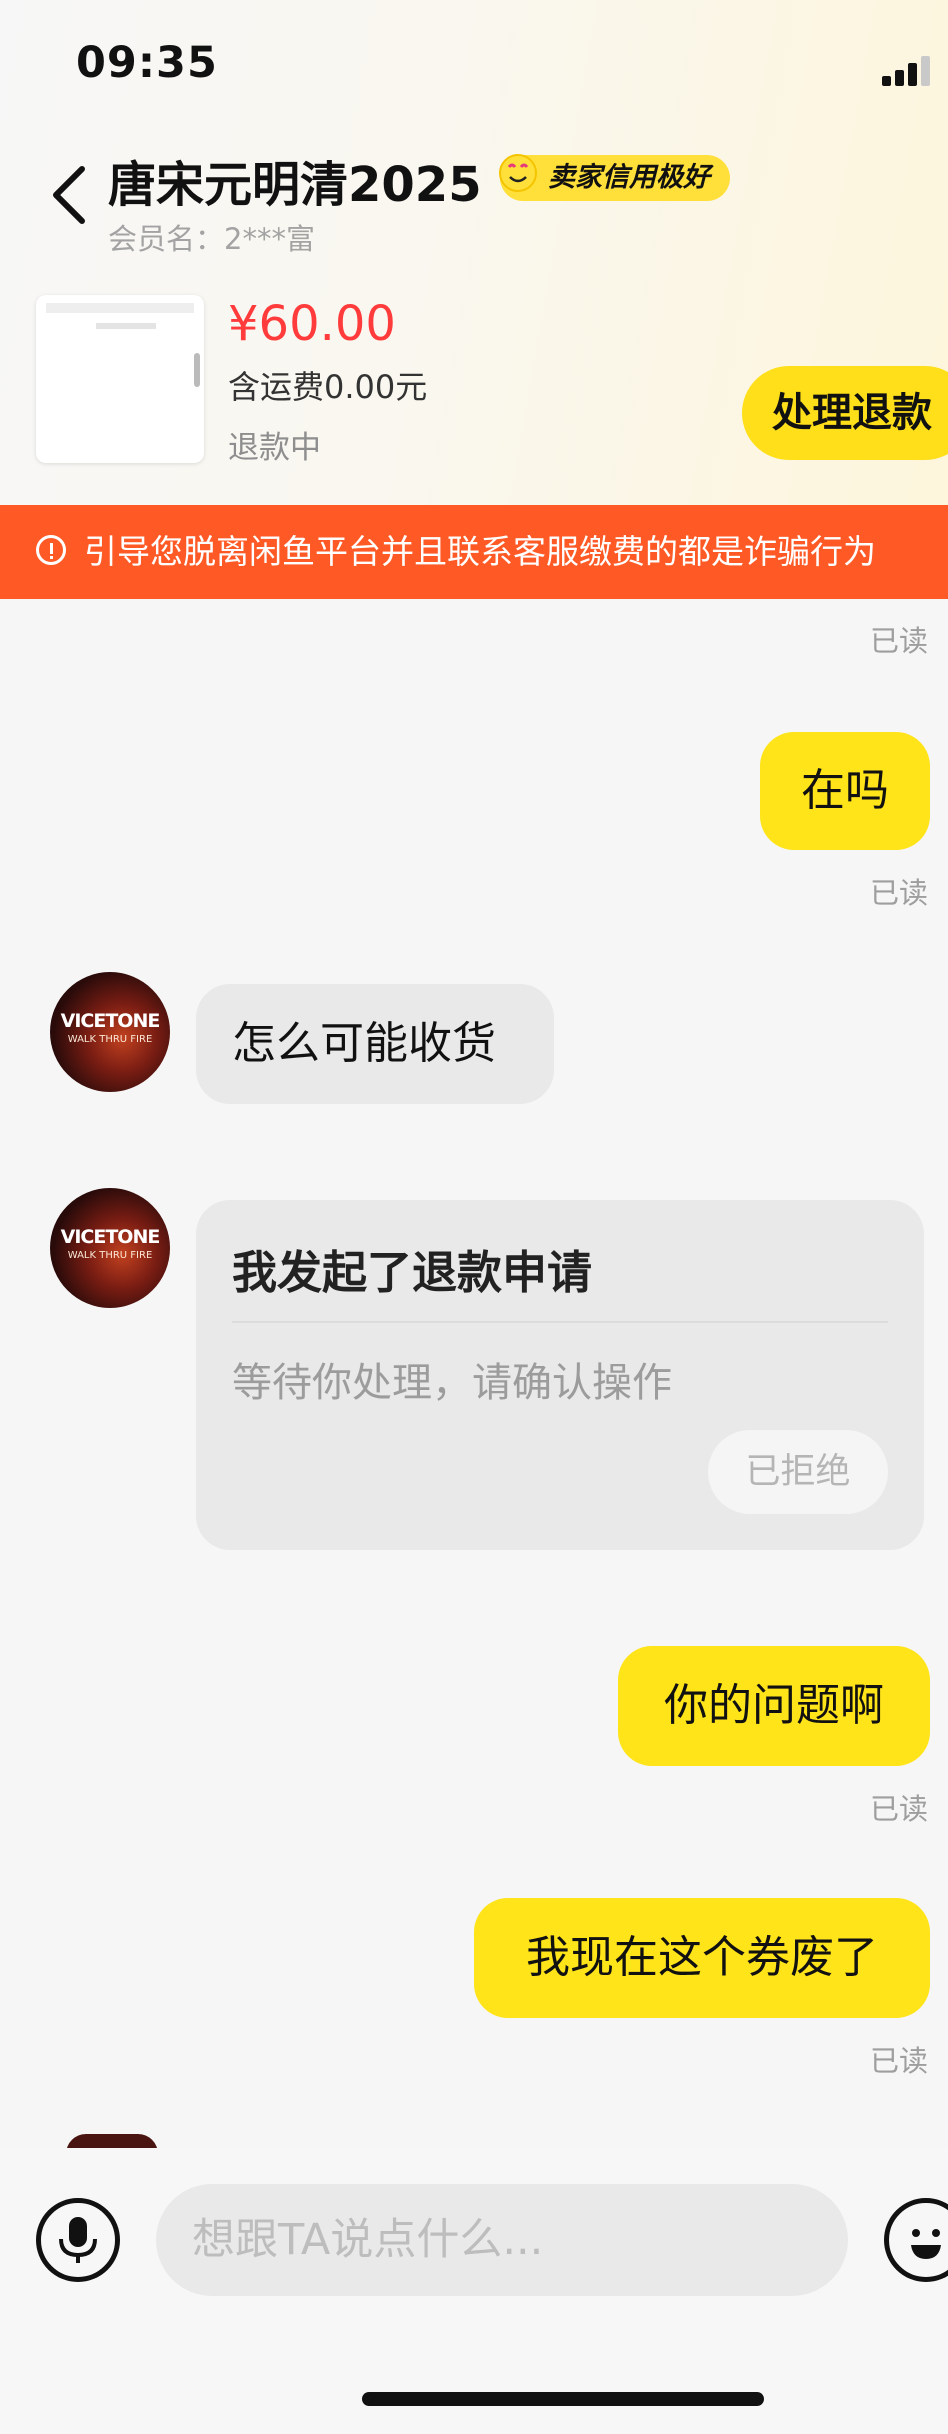 The height and width of the screenshot is (2434, 948). I want to click on shipping-info: 含运费0.00元, so click(328, 387).